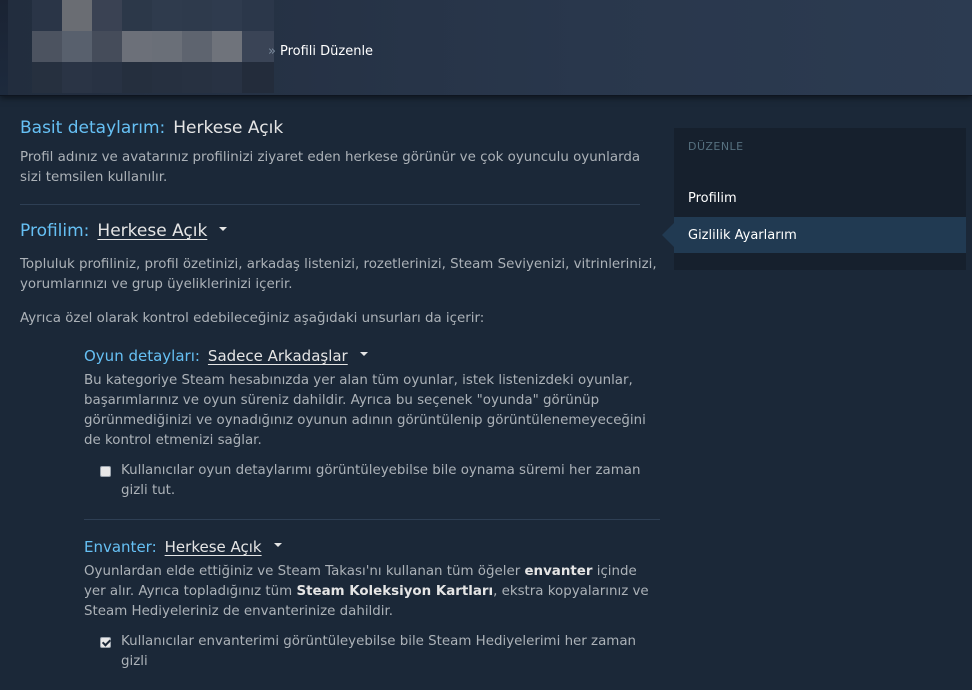  What do you see at coordinates (326, 51) in the screenshot?
I see `breadcrumb-current: Profili Düzenle` at bounding box center [326, 51].